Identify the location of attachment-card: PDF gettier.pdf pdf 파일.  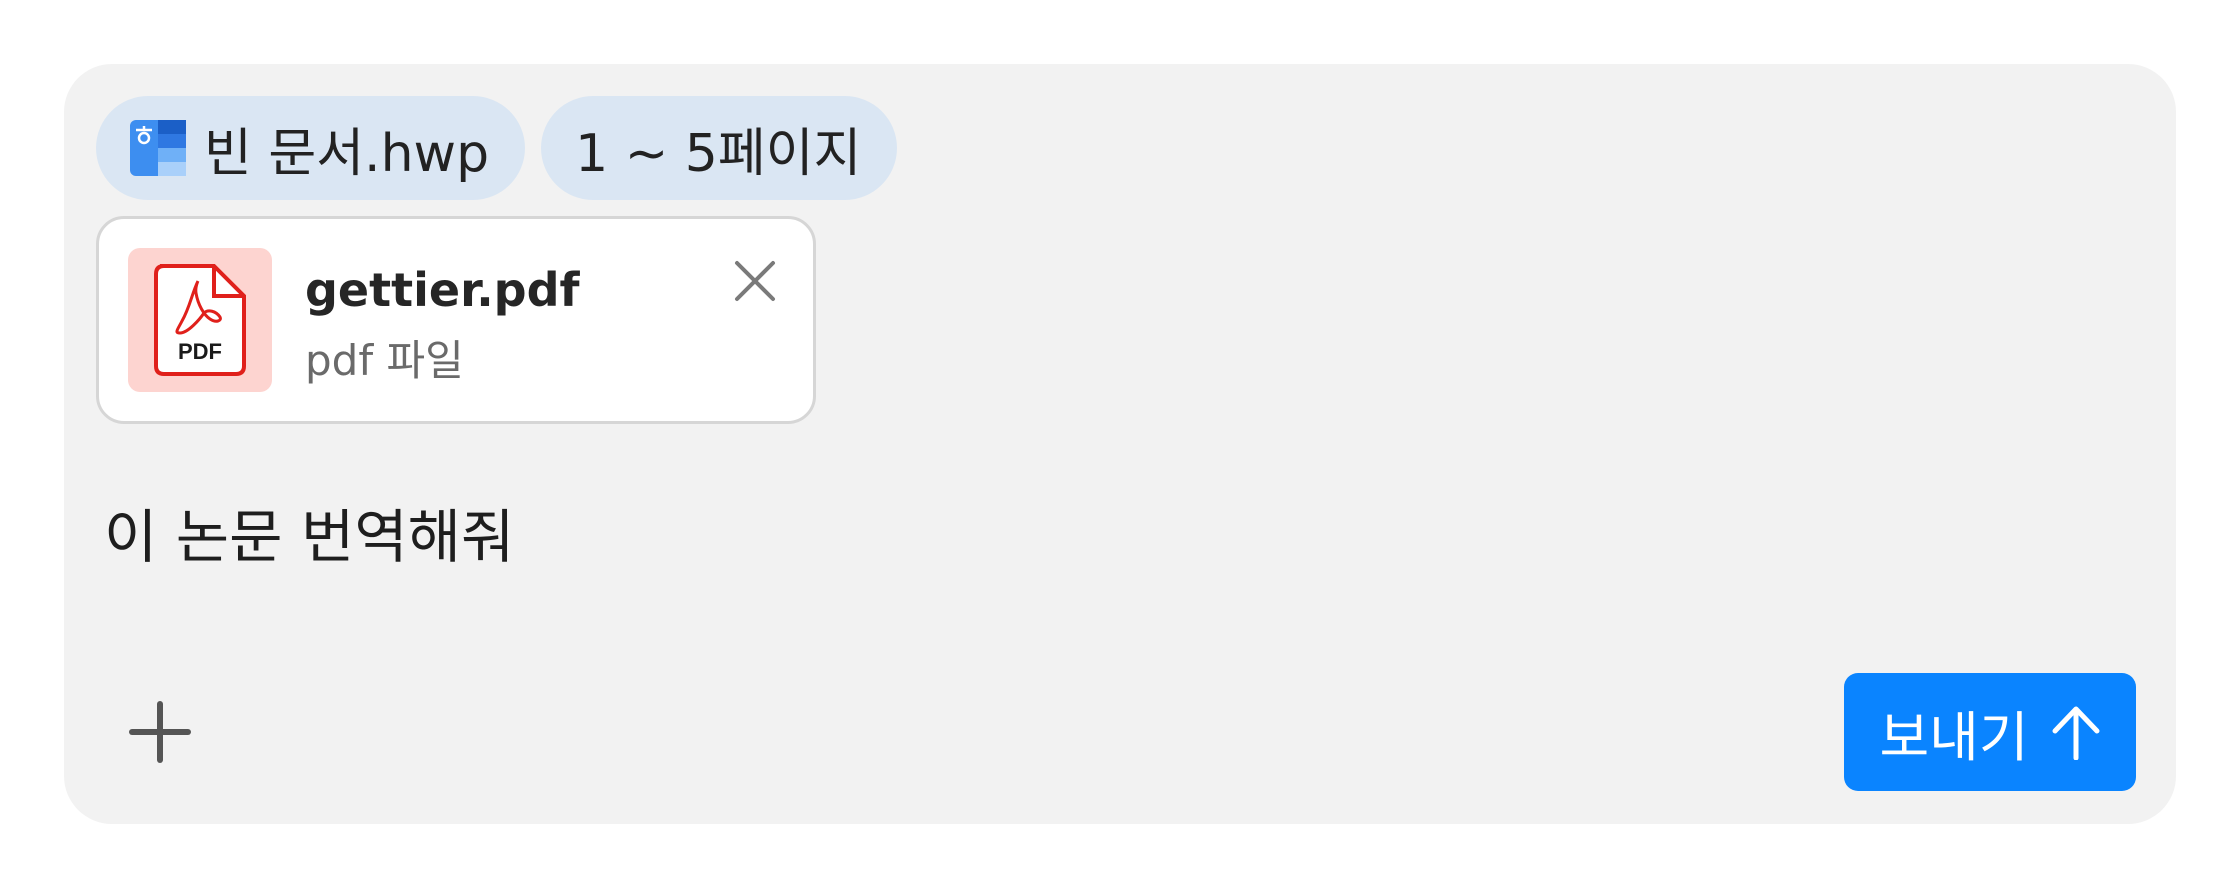
(456, 320).